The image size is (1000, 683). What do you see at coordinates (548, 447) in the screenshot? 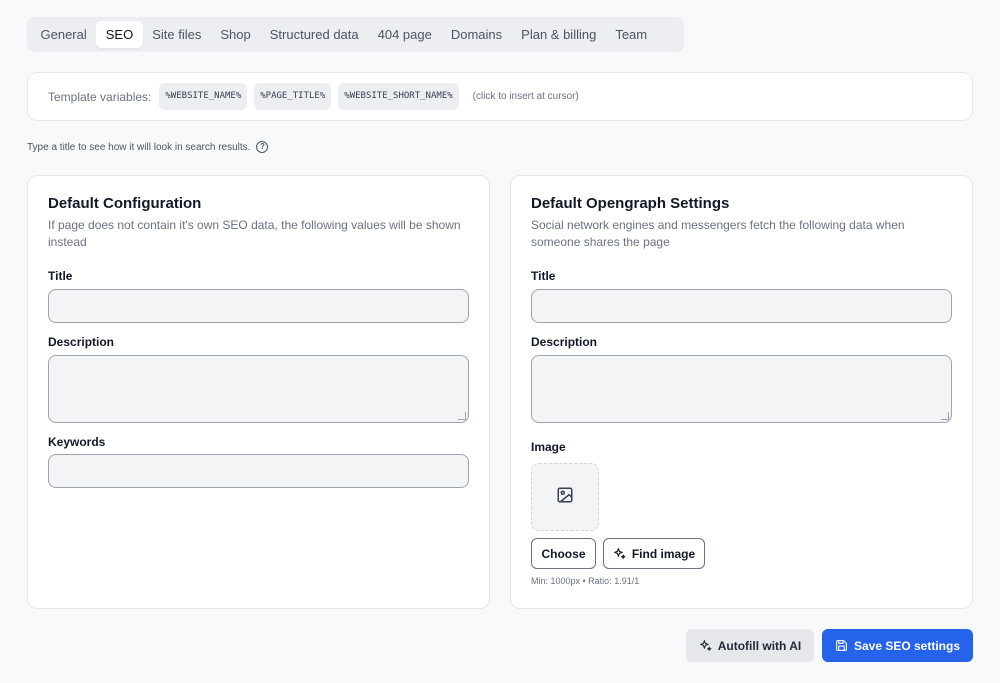
I see `og-image-label: Image` at bounding box center [548, 447].